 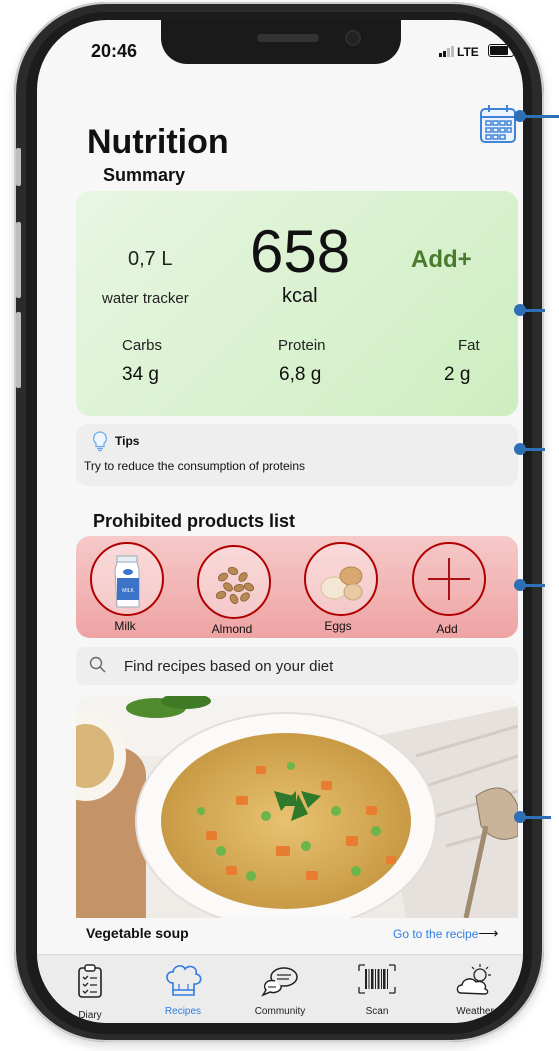 What do you see at coordinates (468, 52) in the screenshot?
I see `network-label: LTE` at bounding box center [468, 52].